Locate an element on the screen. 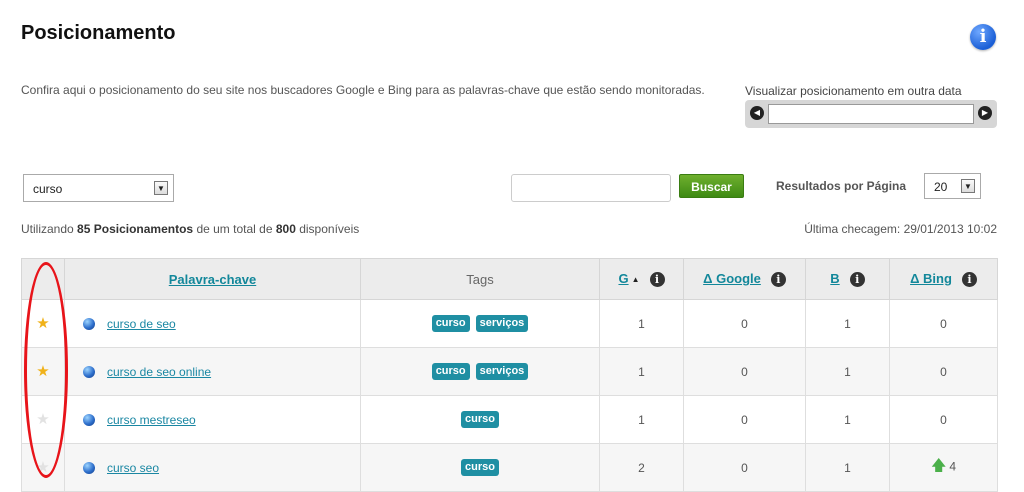 The width and height of the screenshot is (1024, 492). per-page-value: 20 is located at coordinates (941, 187).